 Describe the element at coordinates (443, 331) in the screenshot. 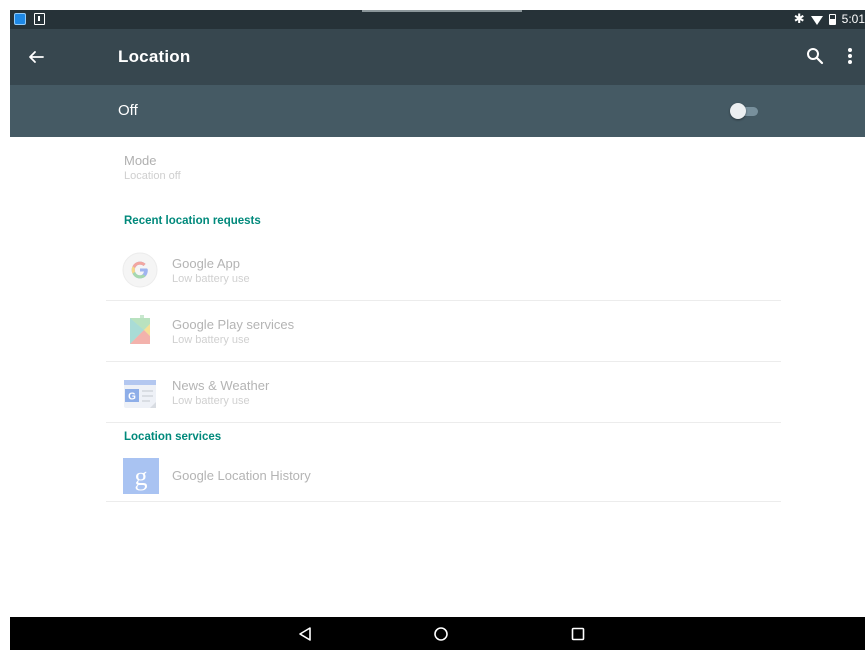

I see `list-item-play-services: Google Play services Low battery use` at that location.